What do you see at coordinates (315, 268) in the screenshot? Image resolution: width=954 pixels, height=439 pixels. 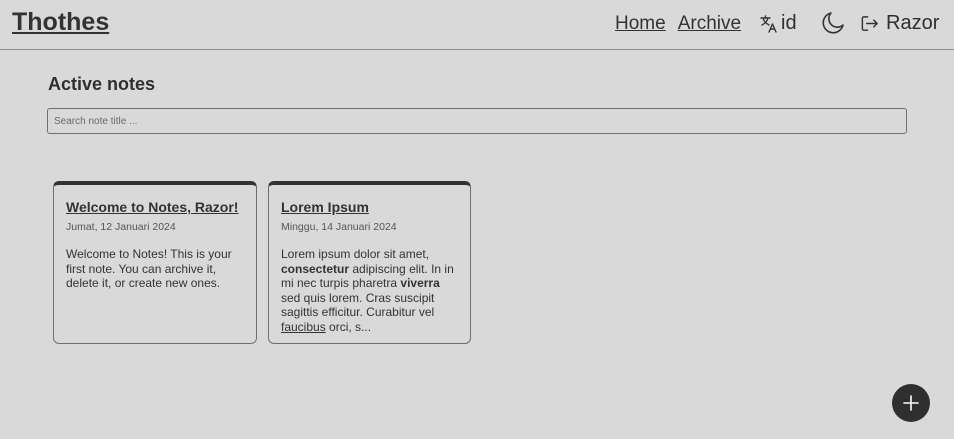 I see `note-body-bold: consectetur` at bounding box center [315, 268].